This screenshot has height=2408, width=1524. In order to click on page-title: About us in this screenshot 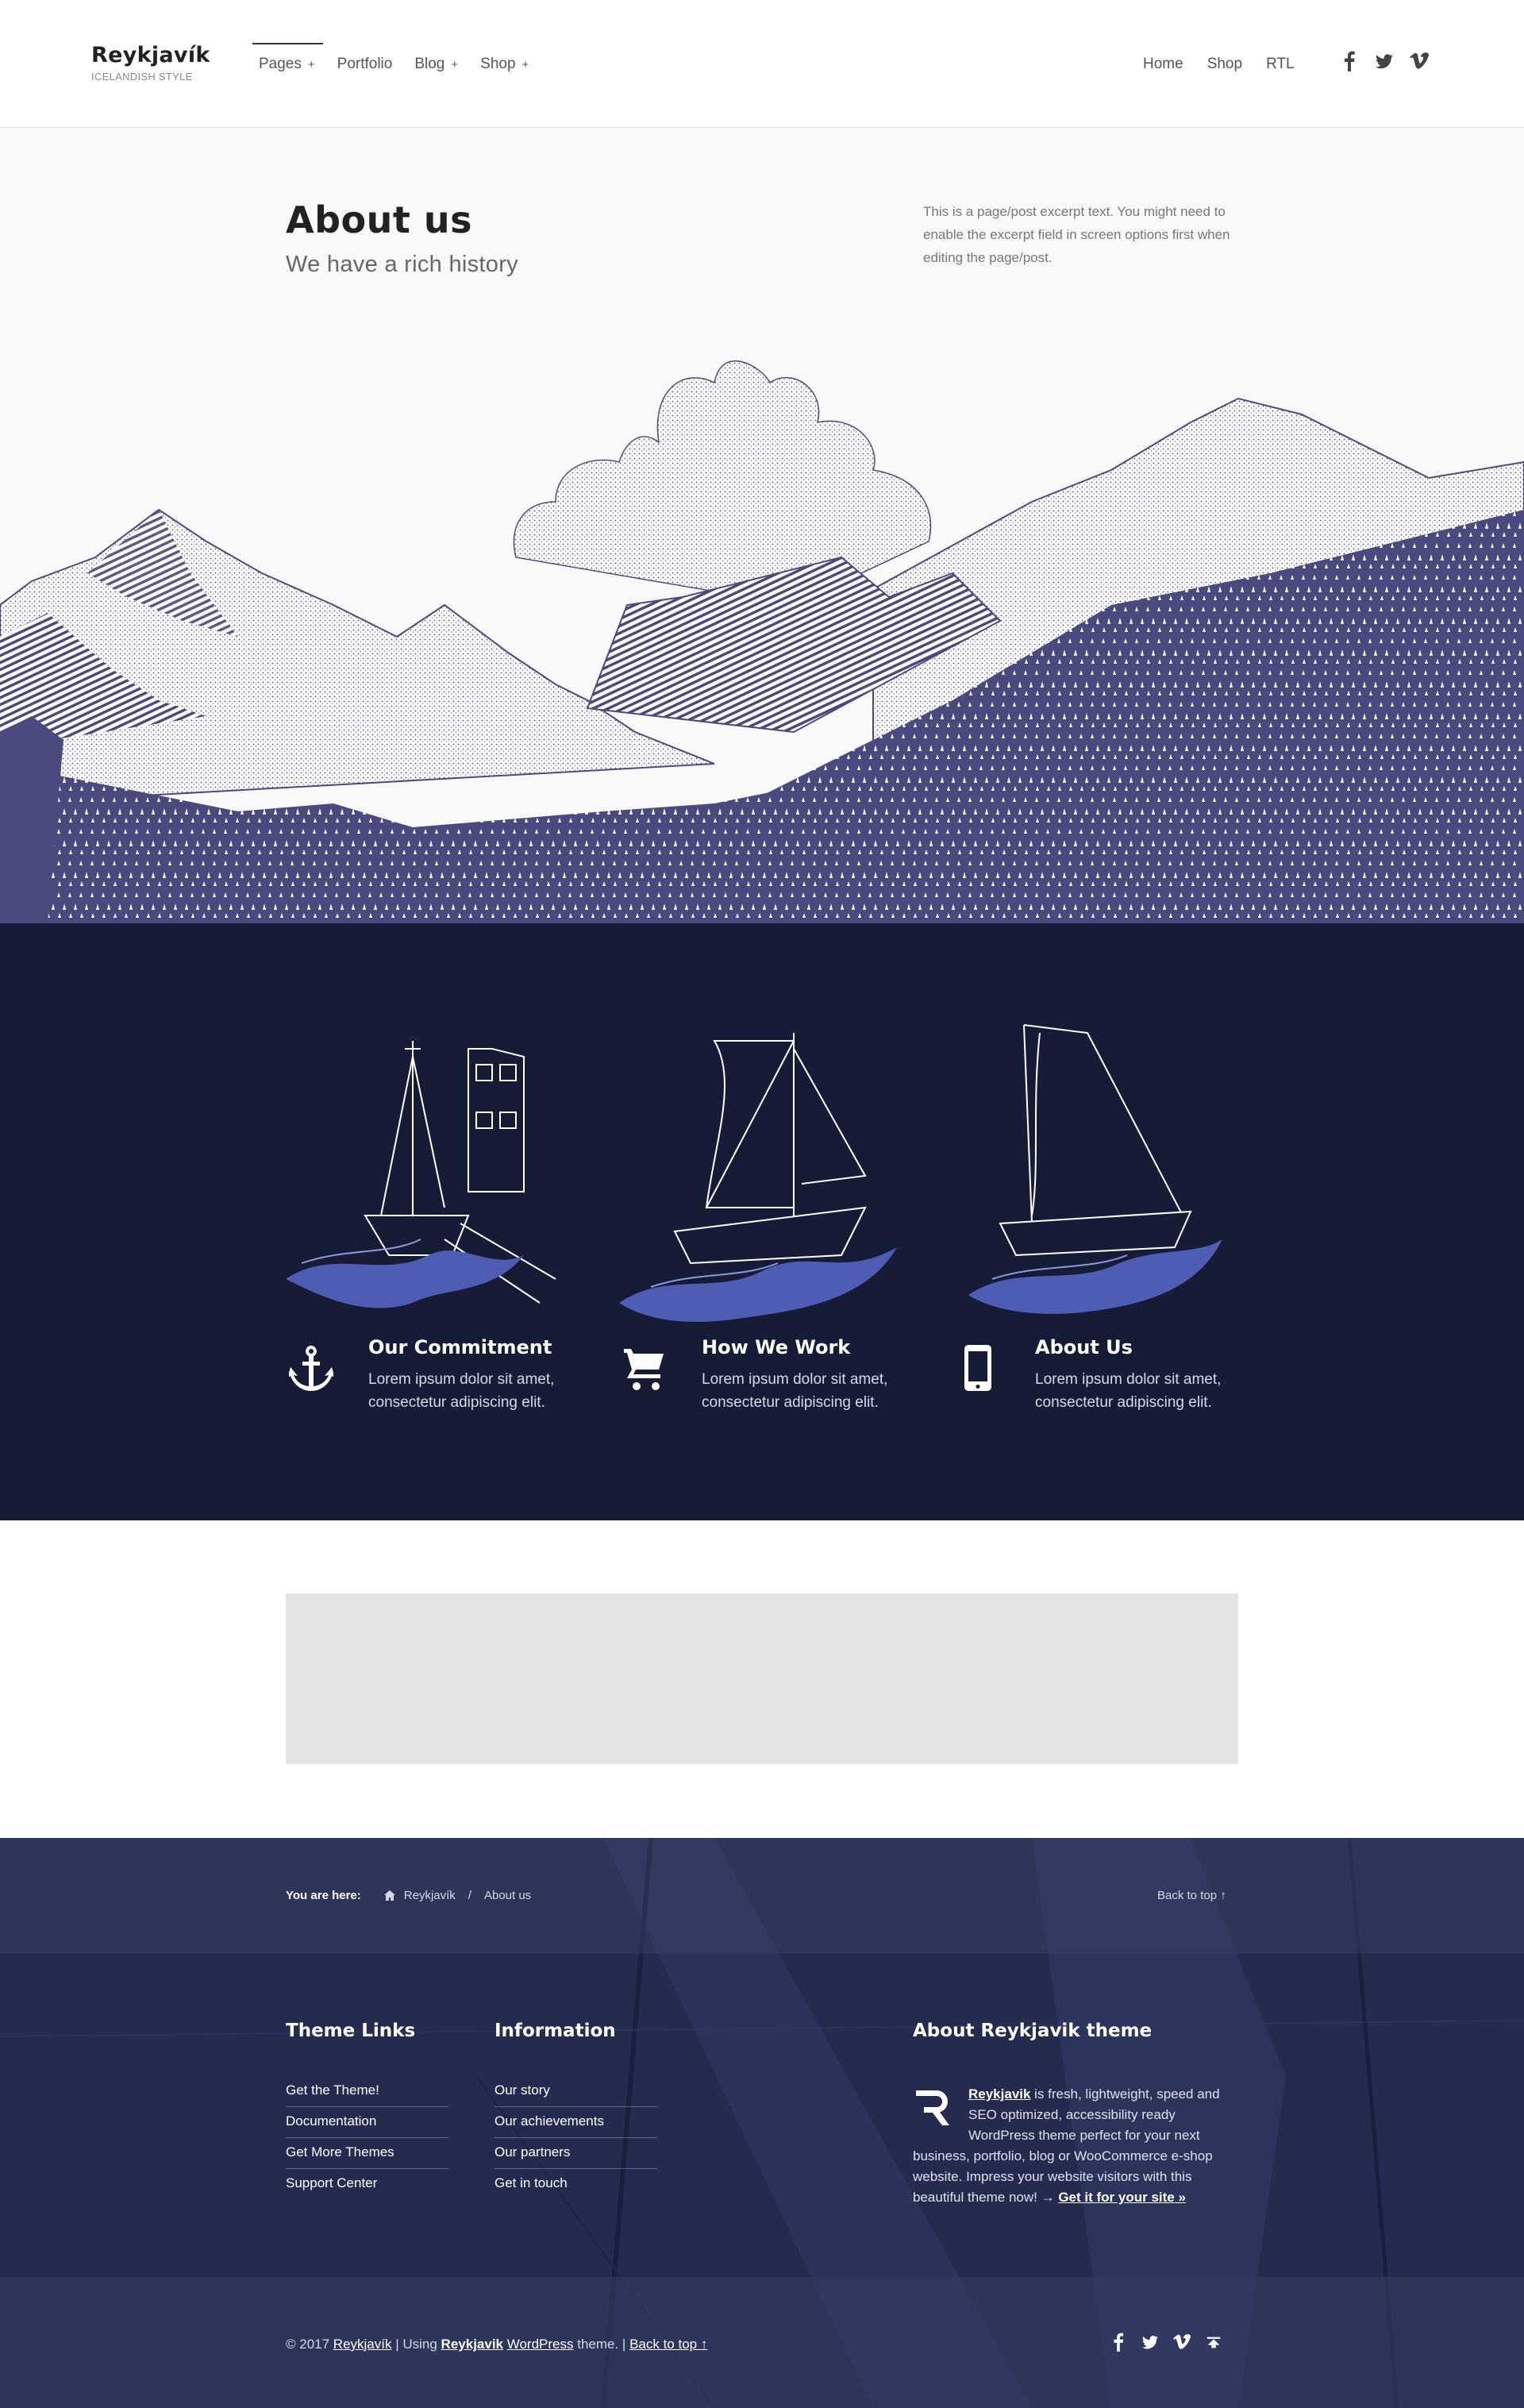, I will do `click(379, 219)`.